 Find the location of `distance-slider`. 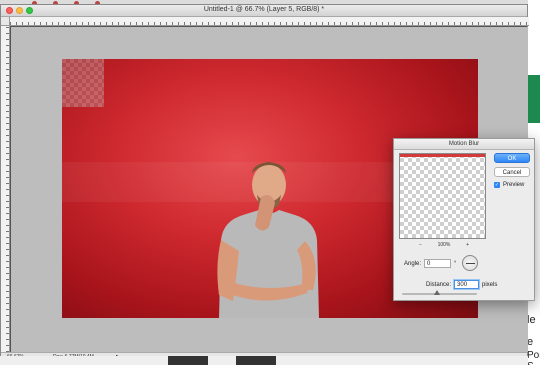

distance-slider is located at coordinates (439, 292).